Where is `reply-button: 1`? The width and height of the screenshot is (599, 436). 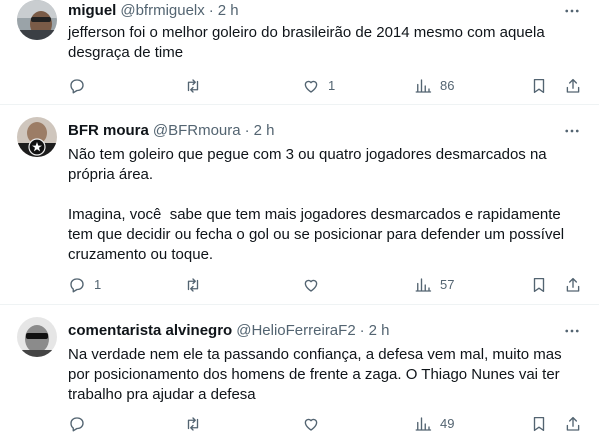 reply-button: 1 is located at coordinates (84, 285).